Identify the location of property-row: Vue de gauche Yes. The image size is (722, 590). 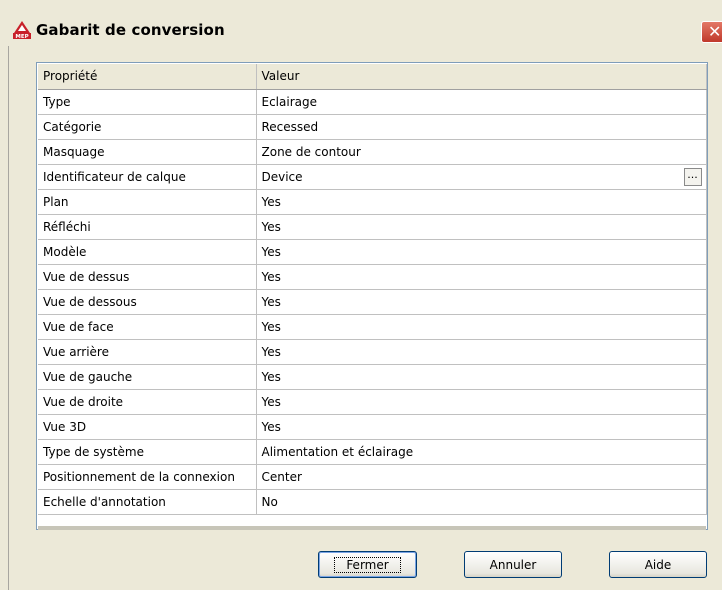
(372, 377).